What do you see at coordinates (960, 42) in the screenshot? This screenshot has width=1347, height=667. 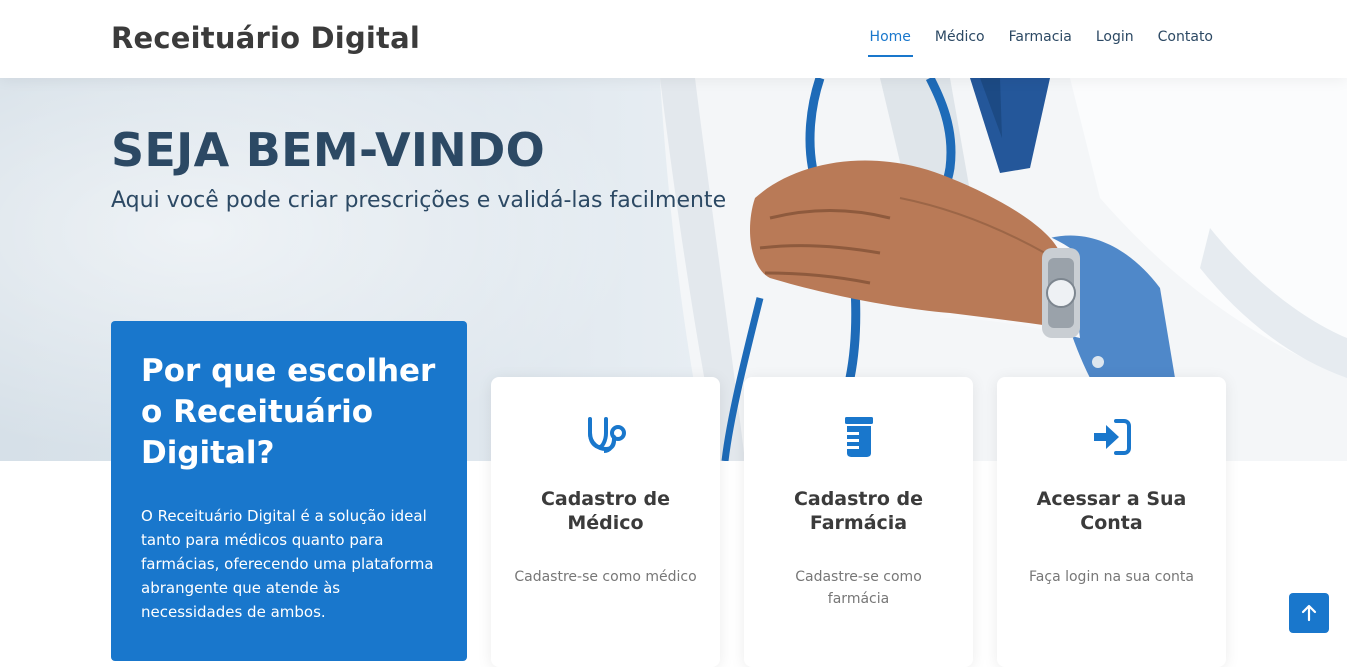 I see `nav-medico: Médico` at bounding box center [960, 42].